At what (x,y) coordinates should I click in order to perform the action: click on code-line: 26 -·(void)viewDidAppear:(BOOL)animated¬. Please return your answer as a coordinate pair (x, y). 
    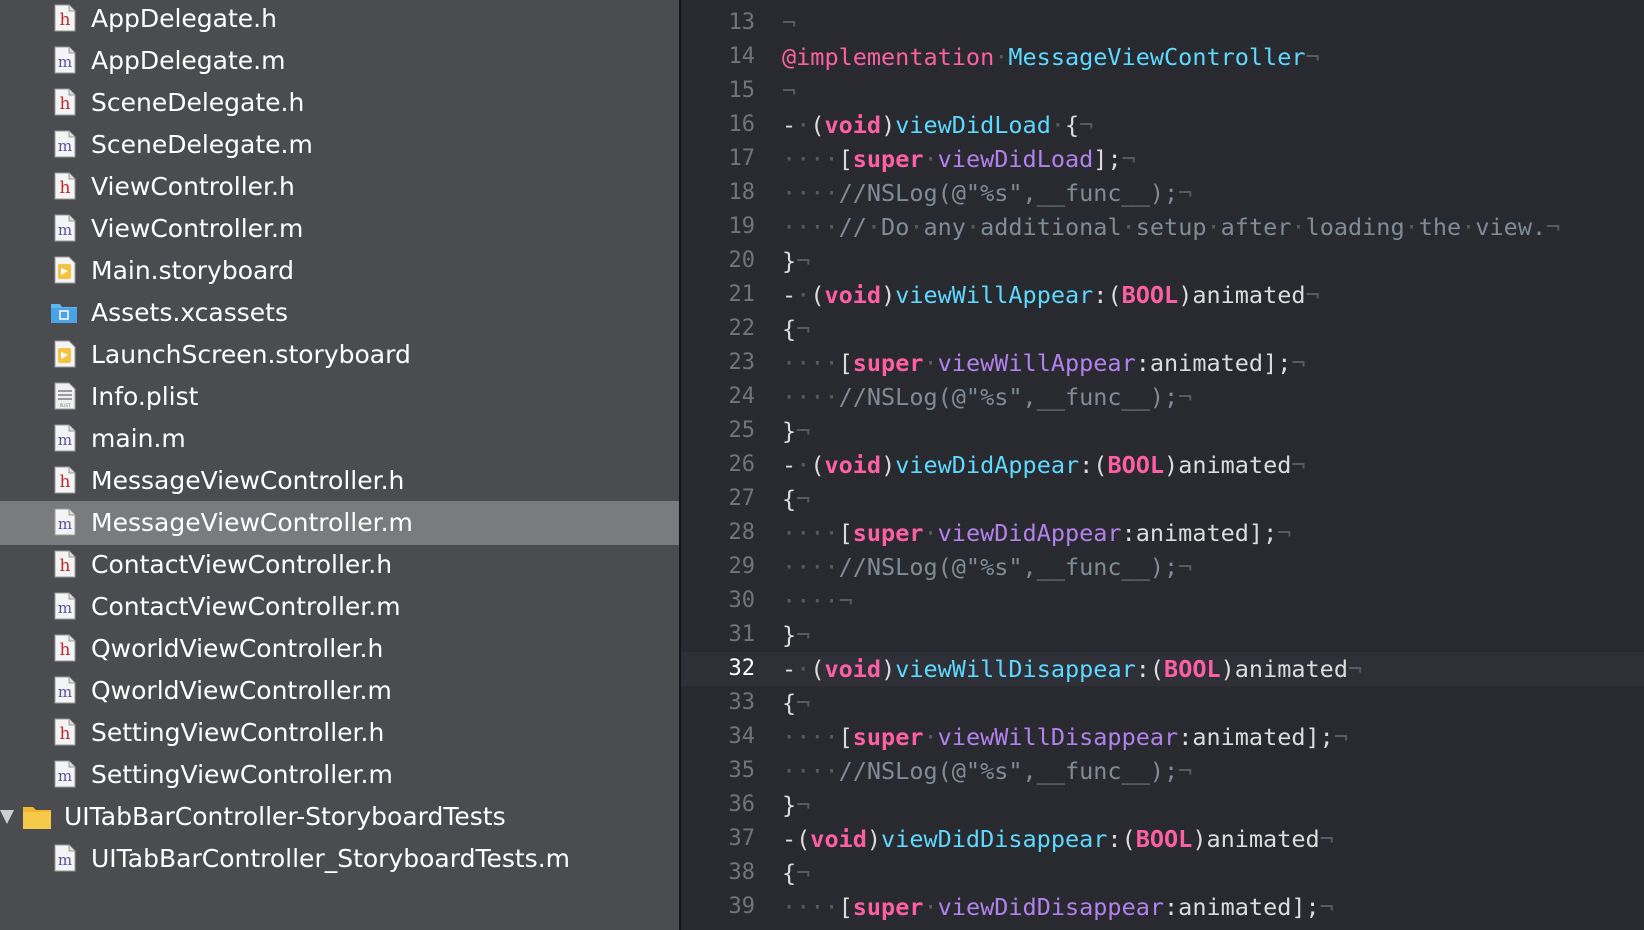
    Looking at the image, I should click on (1162, 465).